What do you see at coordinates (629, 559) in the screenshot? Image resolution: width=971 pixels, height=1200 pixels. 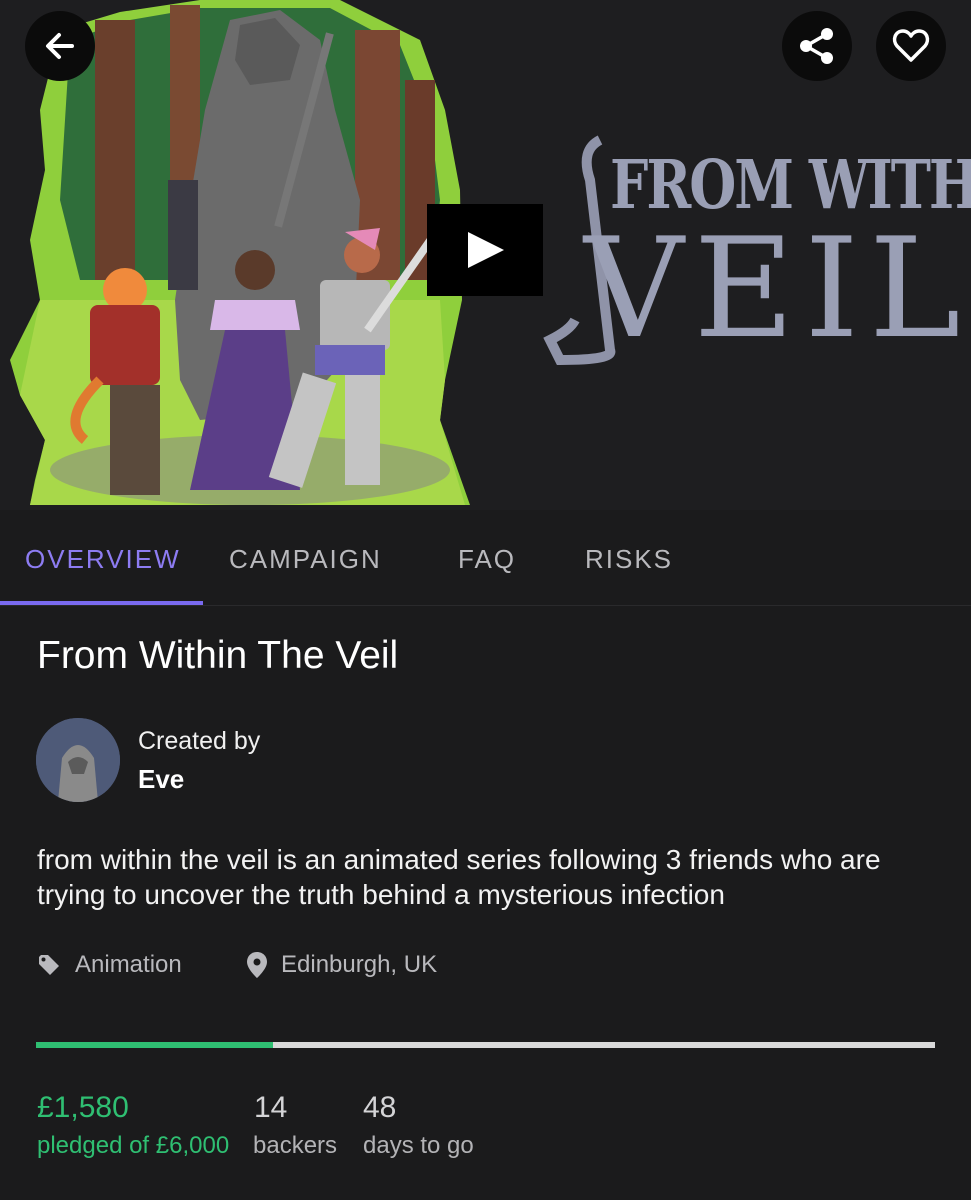 I see `tab-risks: RISKS` at bounding box center [629, 559].